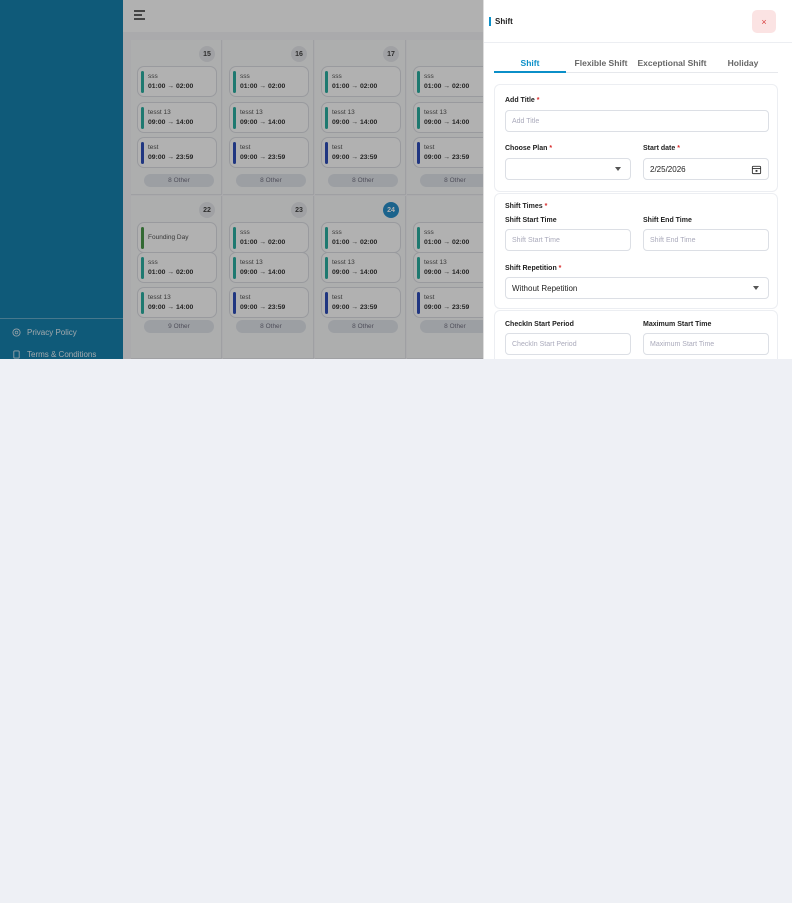 This screenshot has height=903, width=792. Describe the element at coordinates (677, 324) in the screenshot. I see `max-start-label: Maximum Start Time` at that location.